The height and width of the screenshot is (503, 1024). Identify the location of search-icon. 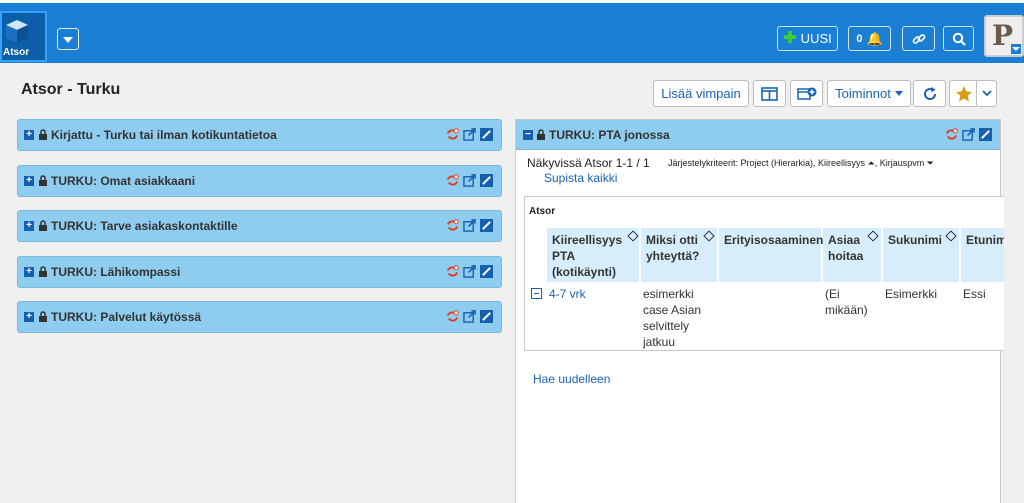
(959, 39).